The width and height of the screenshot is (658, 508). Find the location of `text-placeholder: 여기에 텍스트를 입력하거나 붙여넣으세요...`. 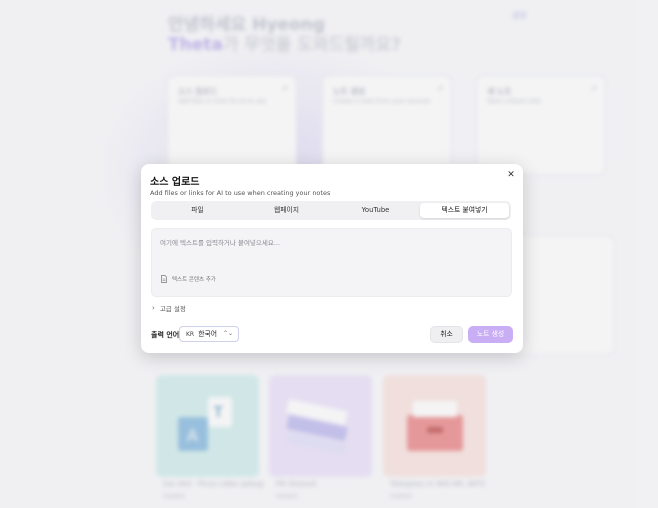

text-placeholder: 여기에 텍스트를 입력하거나 붙여넣으세요... is located at coordinates (220, 243).